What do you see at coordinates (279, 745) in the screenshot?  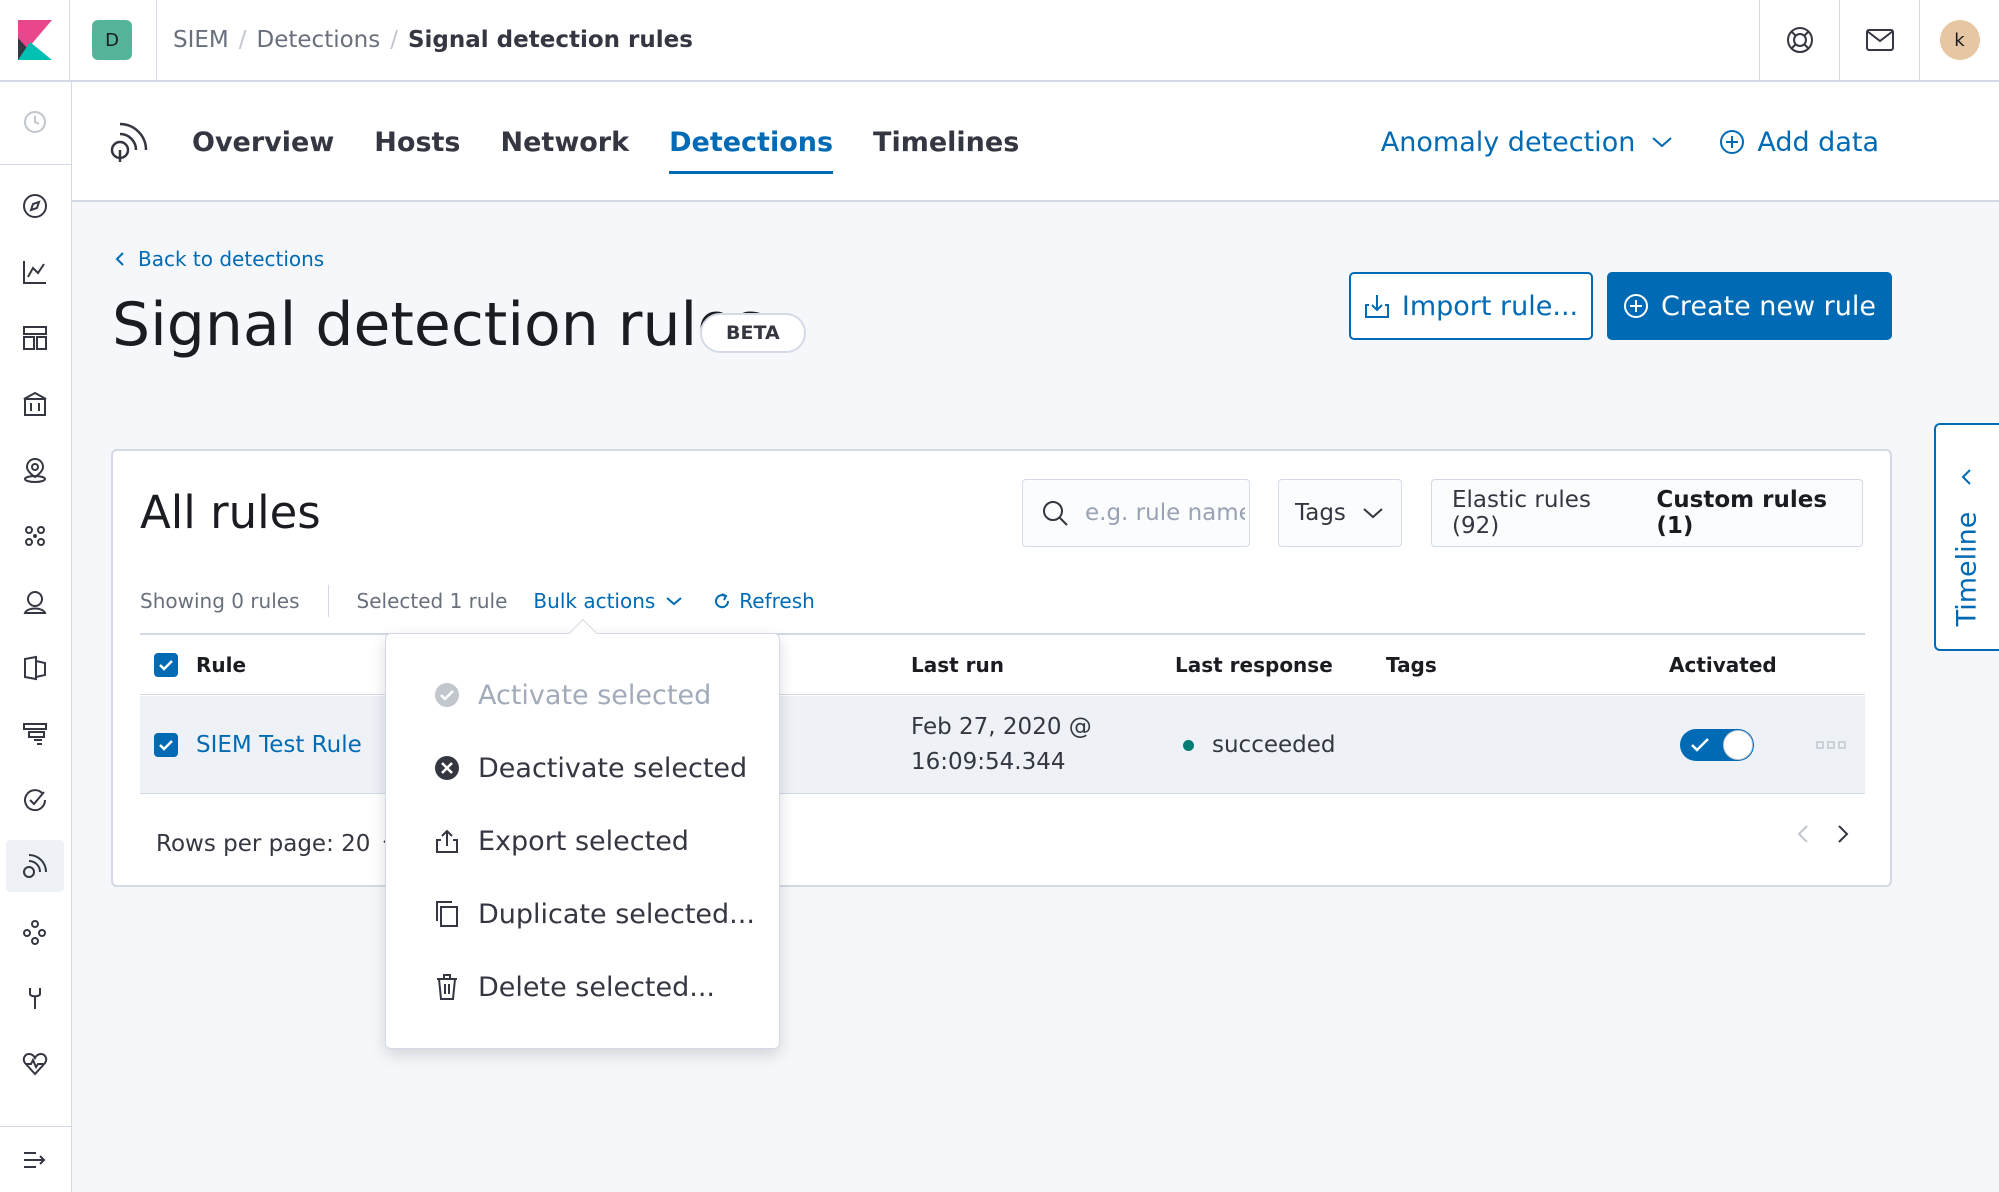 I see `rule-name-link: SIEM Test Rule` at bounding box center [279, 745].